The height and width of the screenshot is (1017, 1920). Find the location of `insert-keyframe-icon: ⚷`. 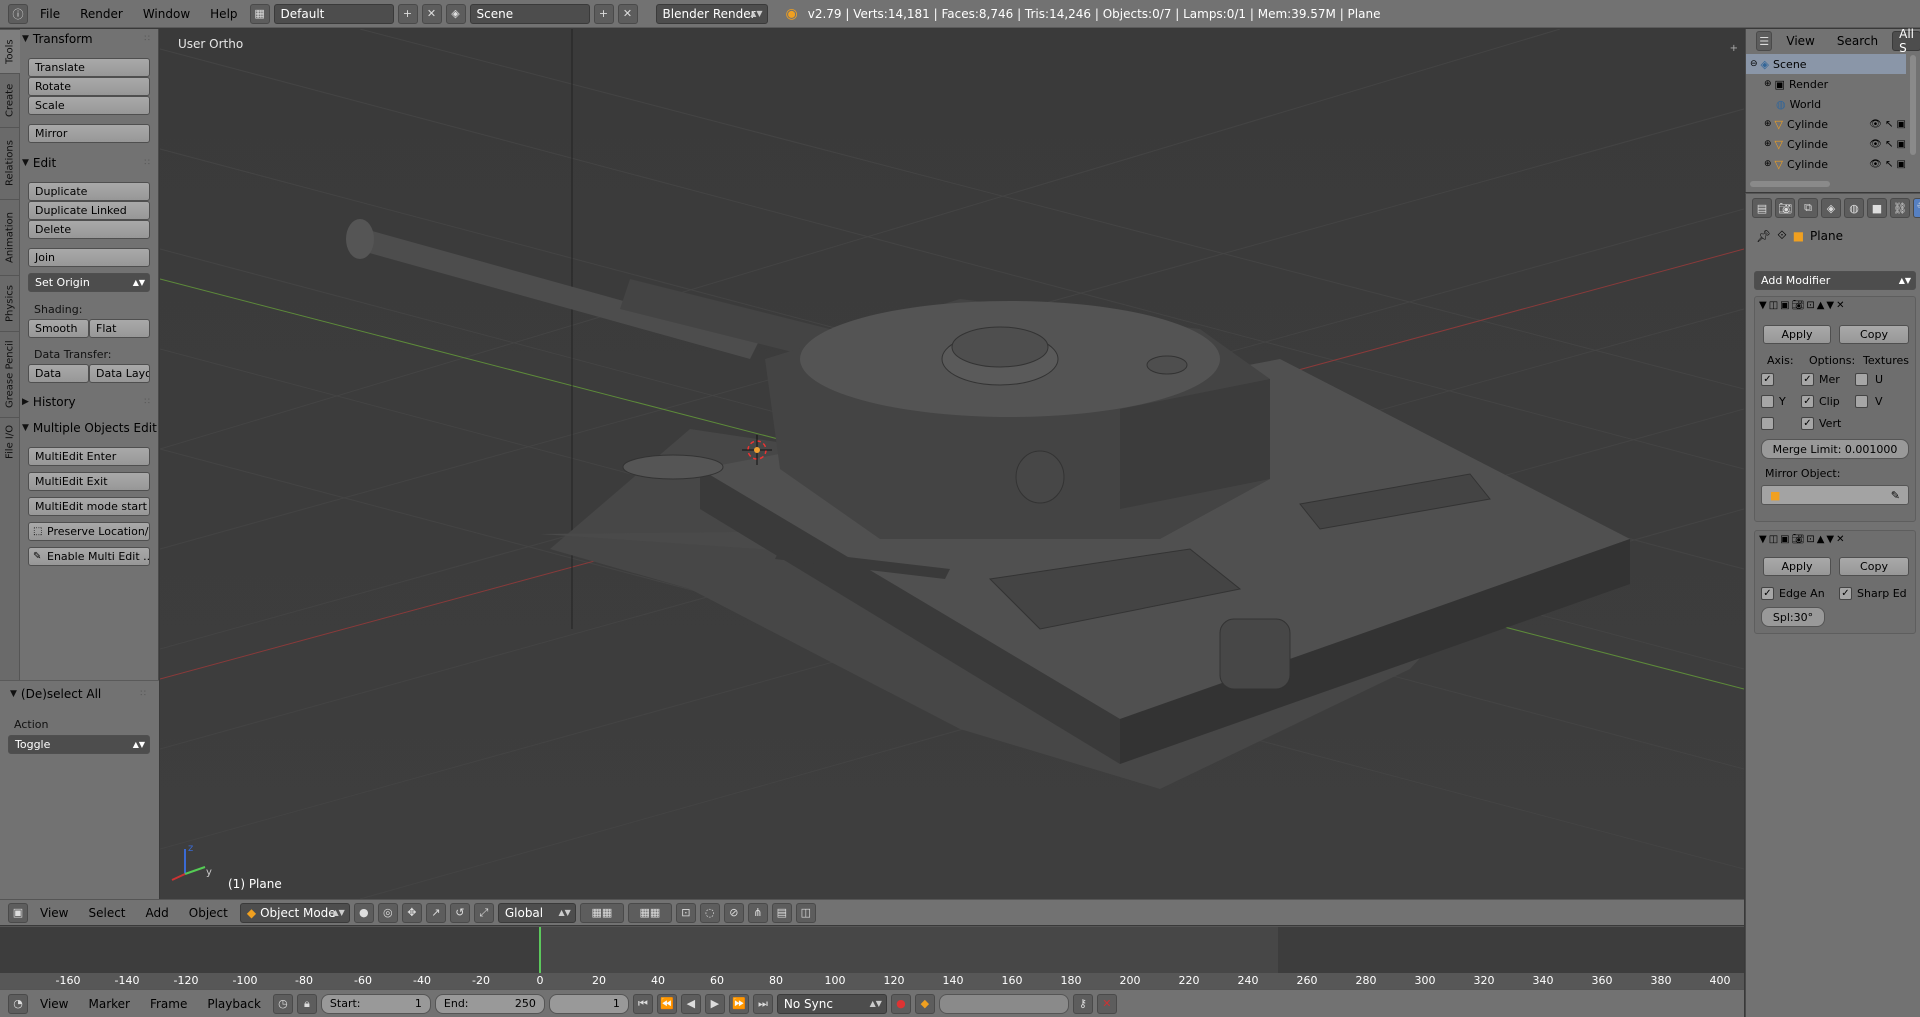

insert-keyframe-icon: ⚷ is located at coordinates (1082, 1003).